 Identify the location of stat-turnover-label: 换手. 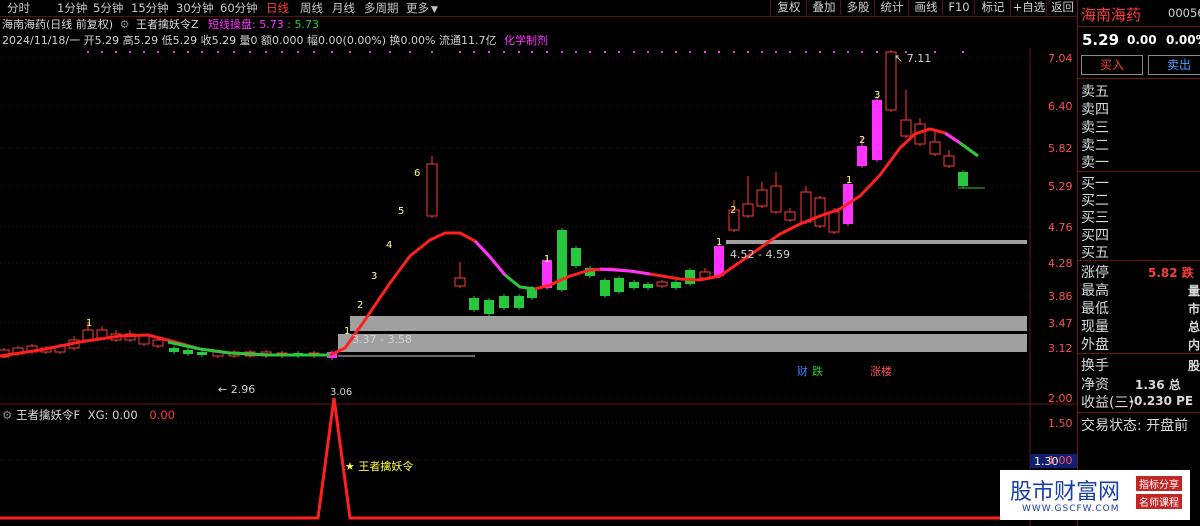
(1095, 366).